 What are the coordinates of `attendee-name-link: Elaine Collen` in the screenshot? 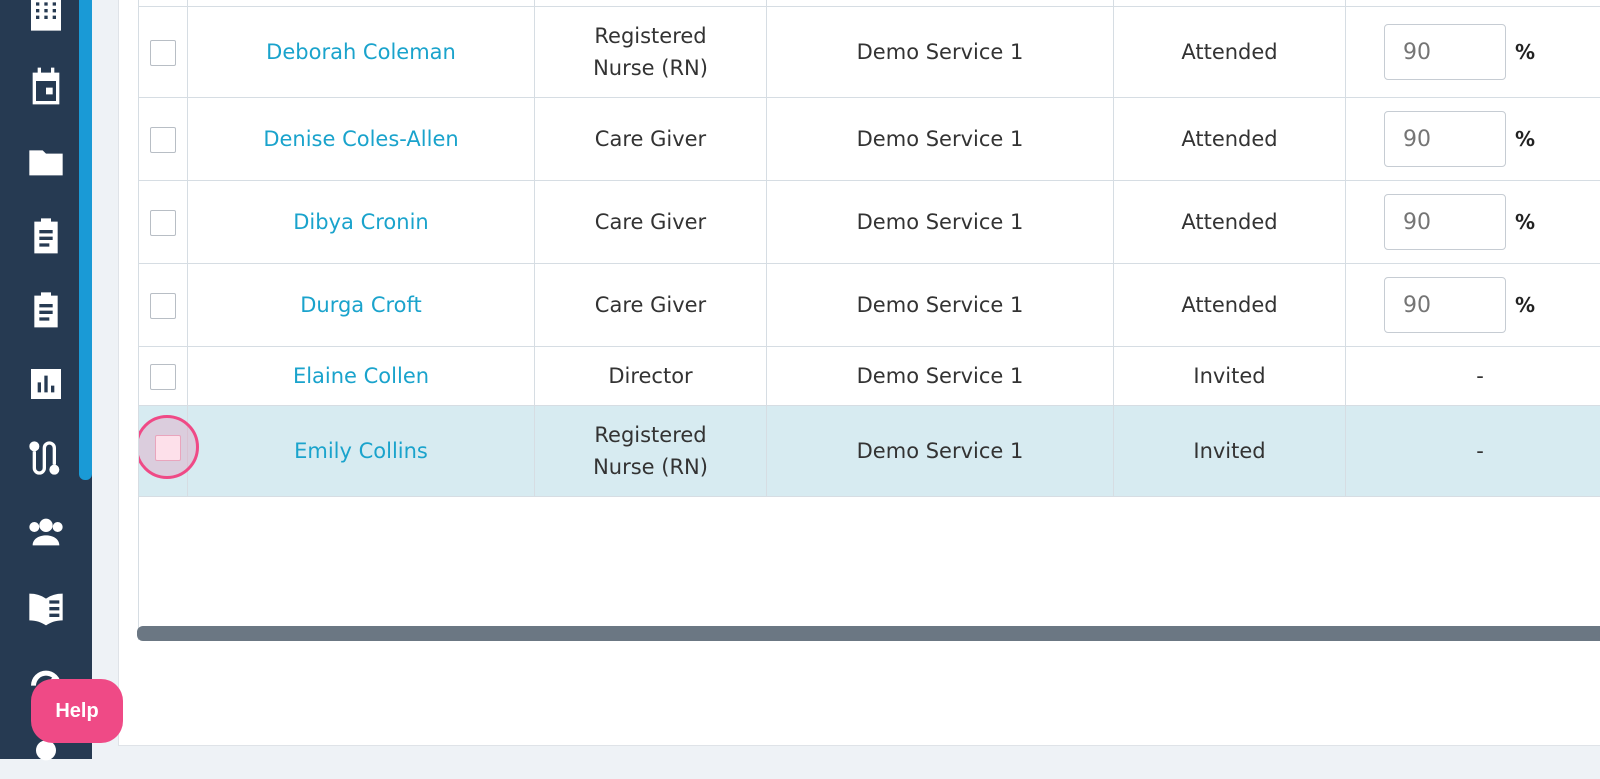 It's located at (361, 376).